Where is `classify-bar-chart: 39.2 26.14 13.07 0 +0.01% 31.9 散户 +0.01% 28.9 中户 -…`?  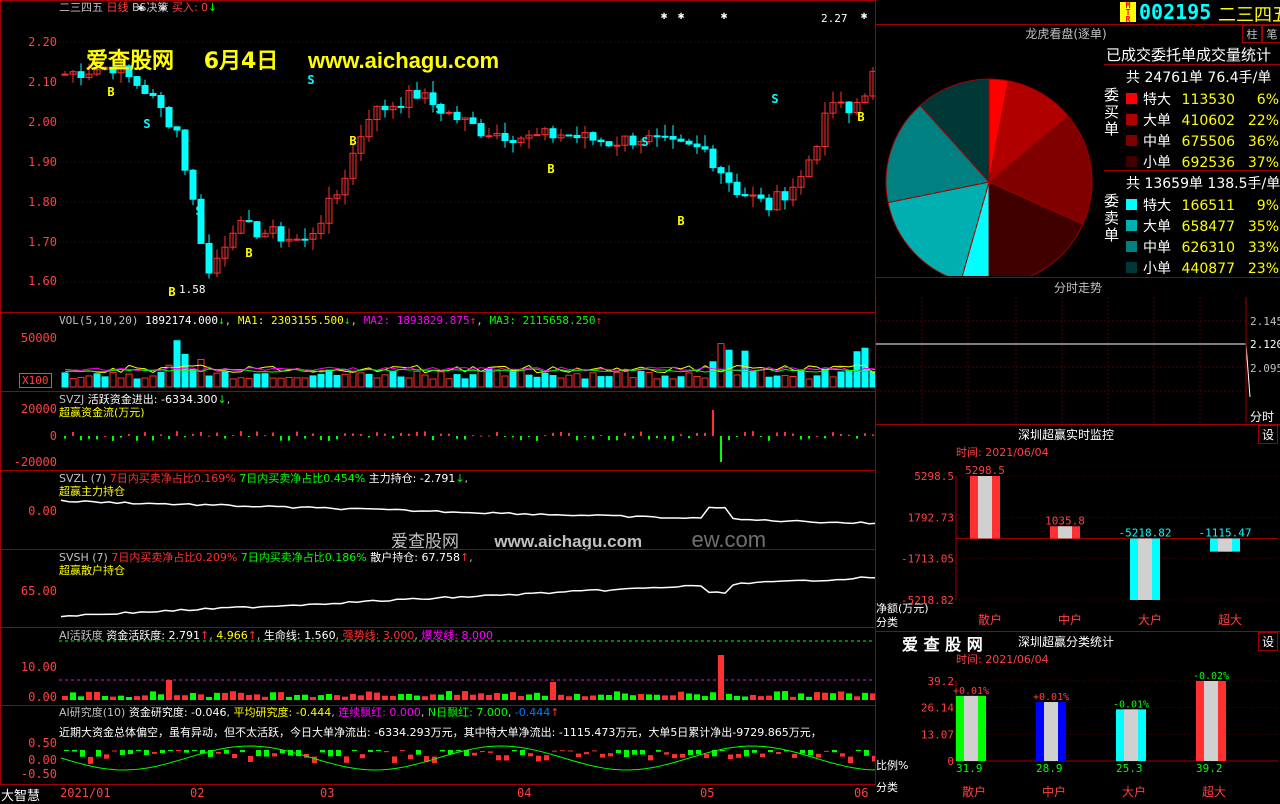
classify-bar-chart: 39.2 26.14 13.07 0 +0.01% 31.9 散户 +0.01% 28.9 中户 -… is located at coordinates (1078, 715).